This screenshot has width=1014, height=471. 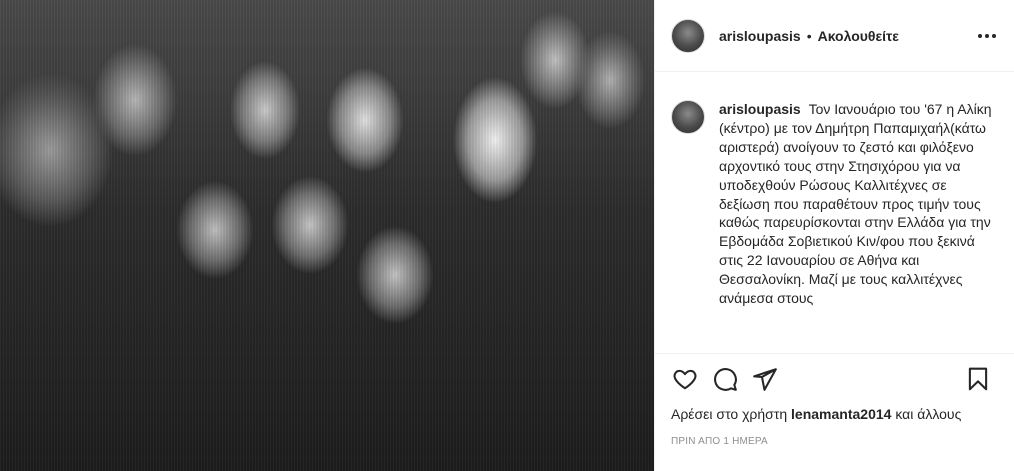 What do you see at coordinates (858, 36) in the screenshot?
I see `follow-status-button: Ακολουθείτε` at bounding box center [858, 36].